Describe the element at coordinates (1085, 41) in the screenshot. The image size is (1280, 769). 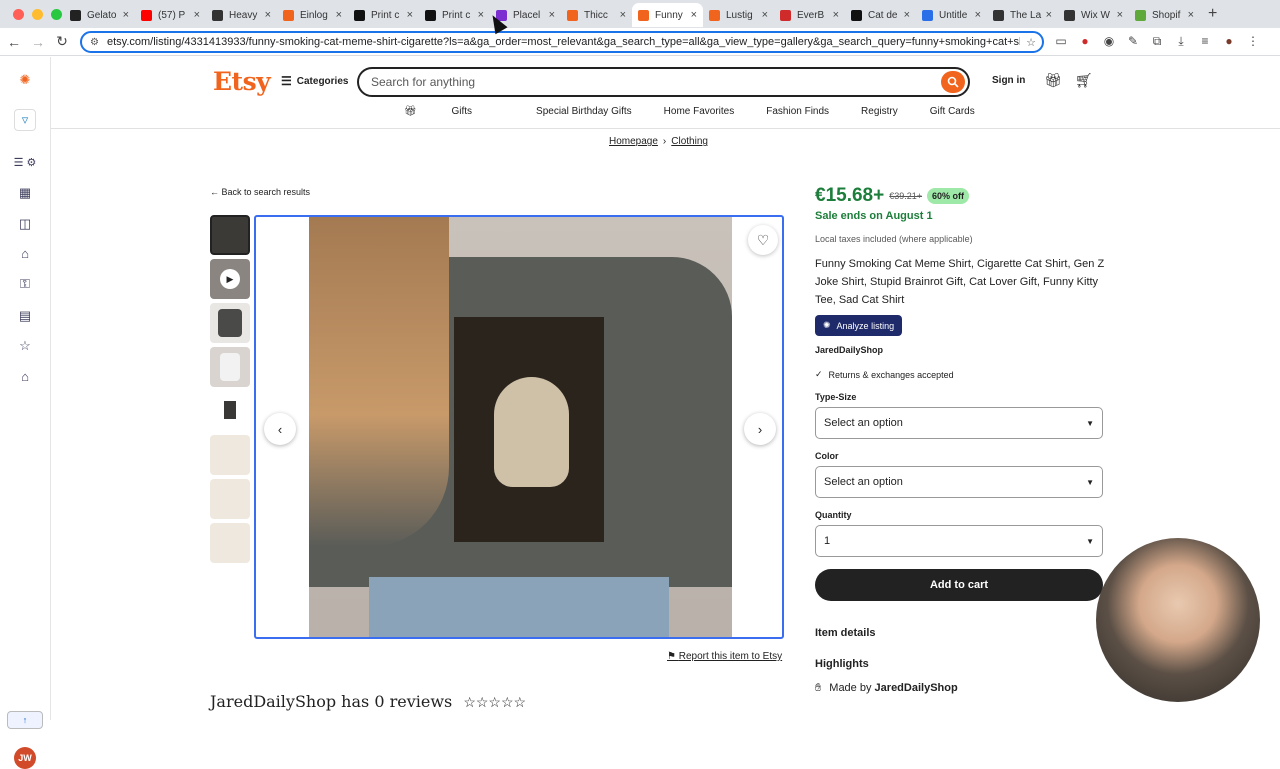
I see `extension-red-icon: ●` at that location.